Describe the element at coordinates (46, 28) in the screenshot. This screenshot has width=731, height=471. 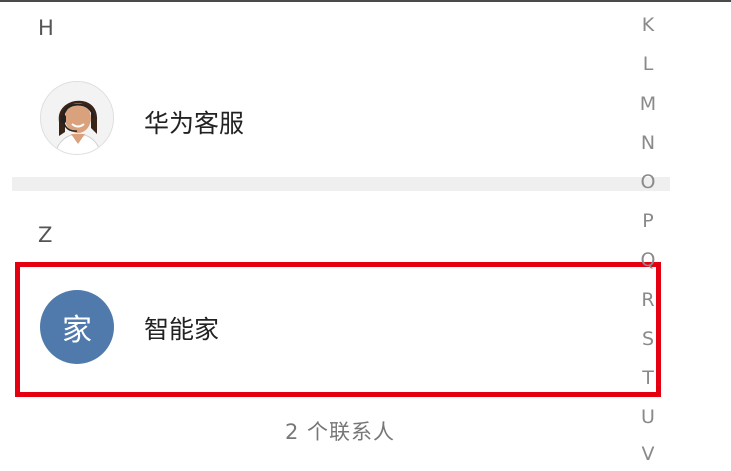
I see `section-header-h: H` at that location.